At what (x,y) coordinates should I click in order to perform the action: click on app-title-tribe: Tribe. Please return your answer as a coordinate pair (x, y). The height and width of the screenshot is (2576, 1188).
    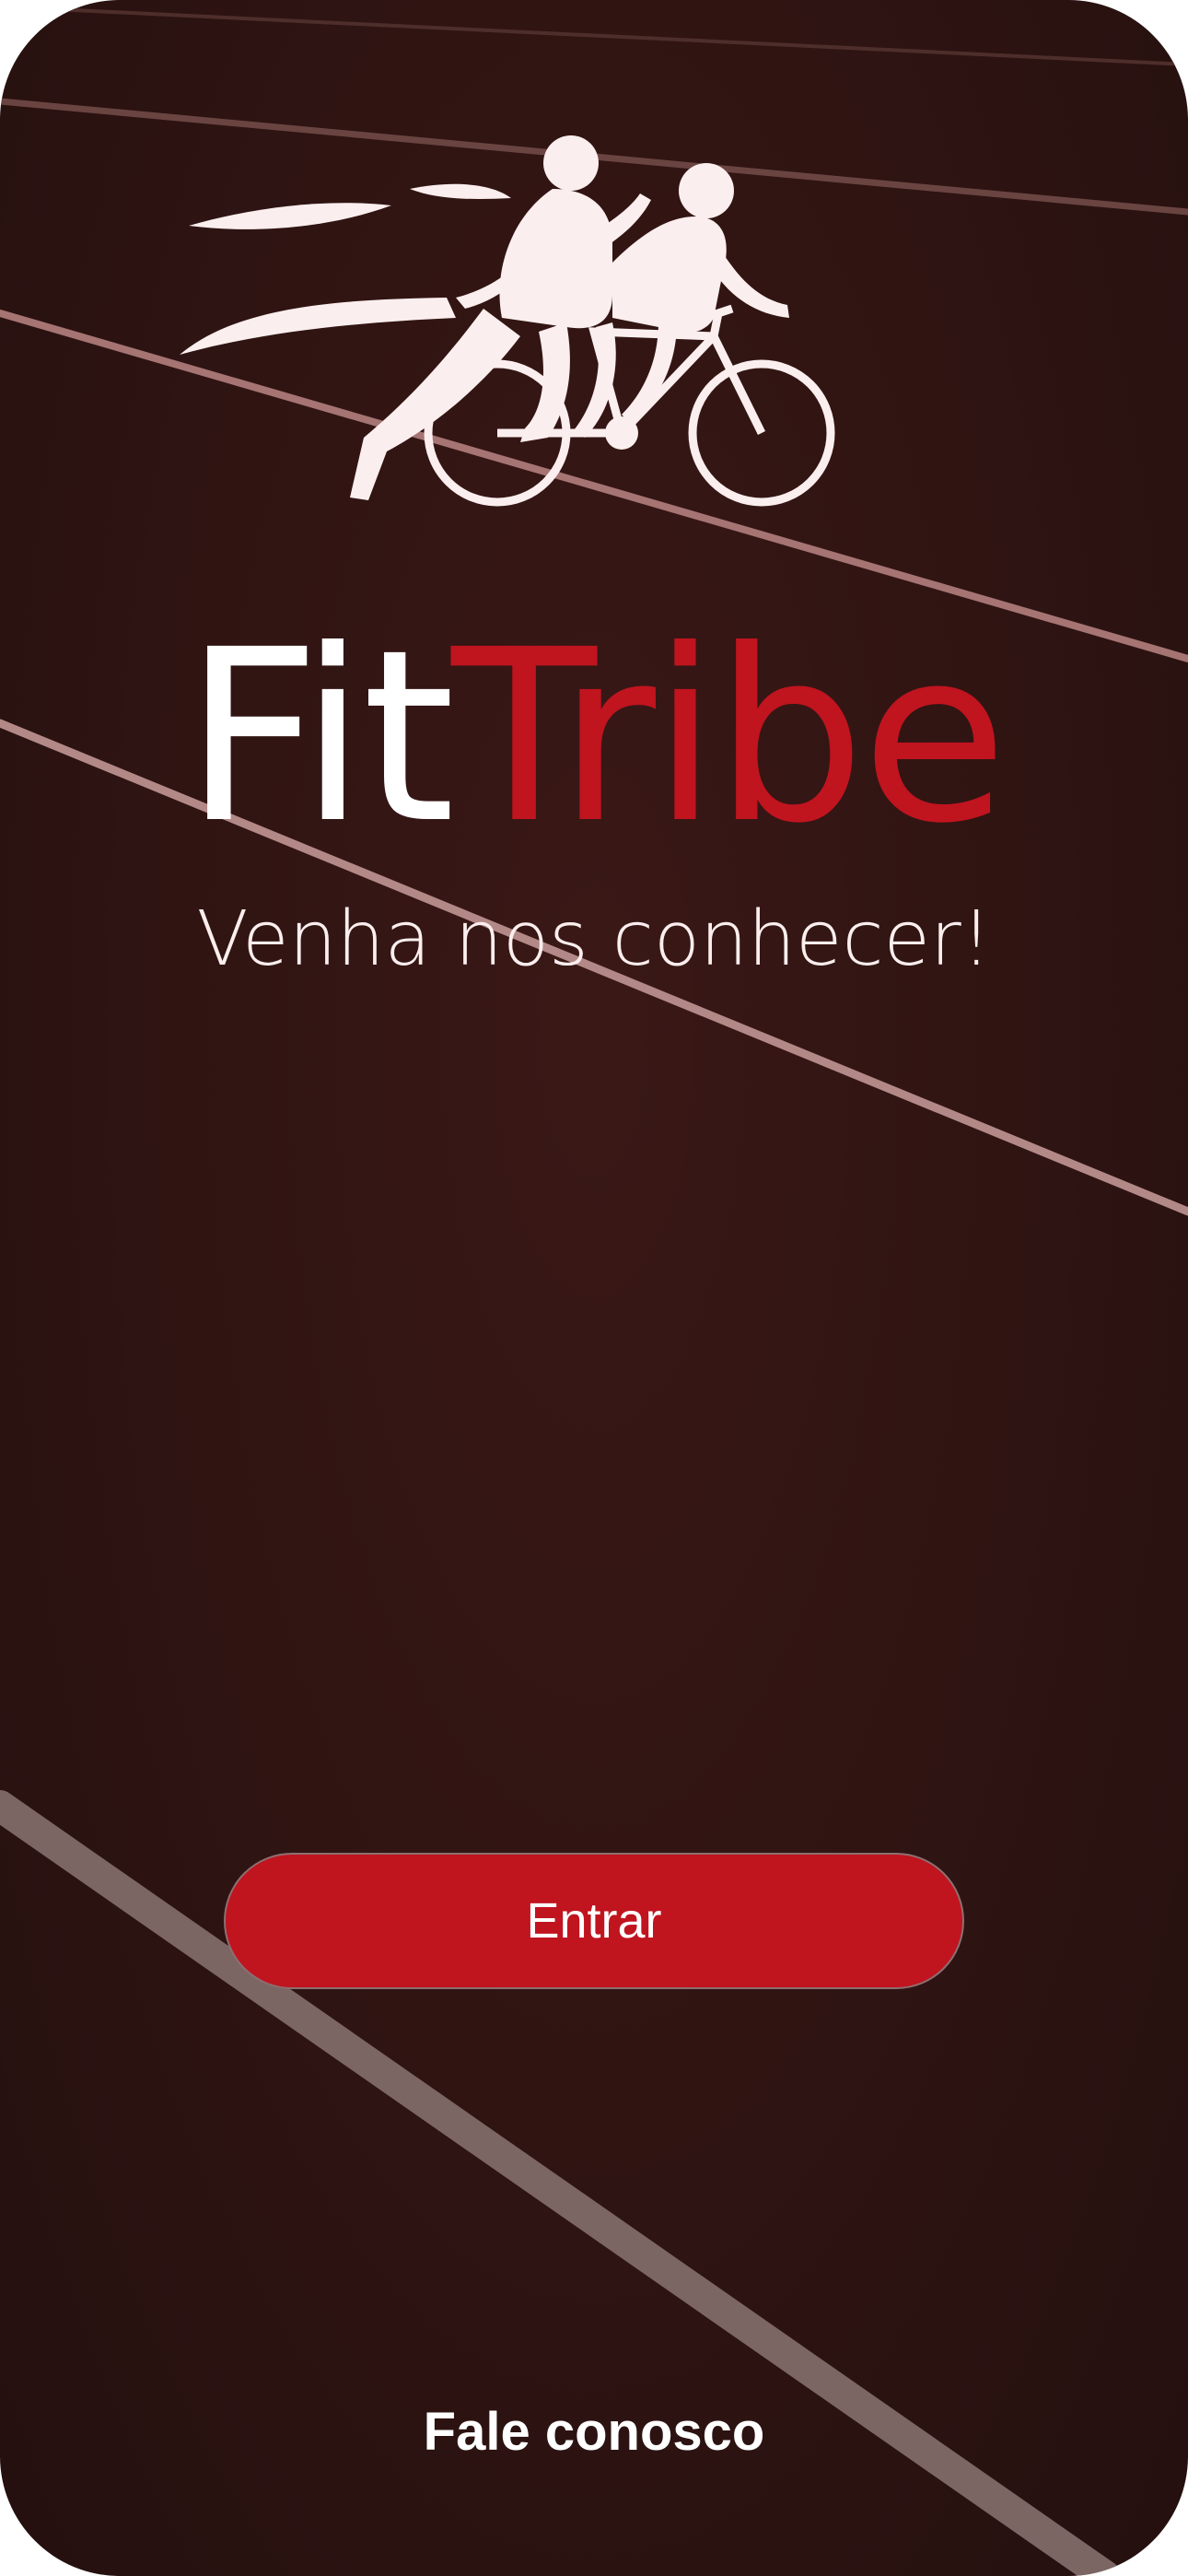
    Looking at the image, I should click on (729, 737).